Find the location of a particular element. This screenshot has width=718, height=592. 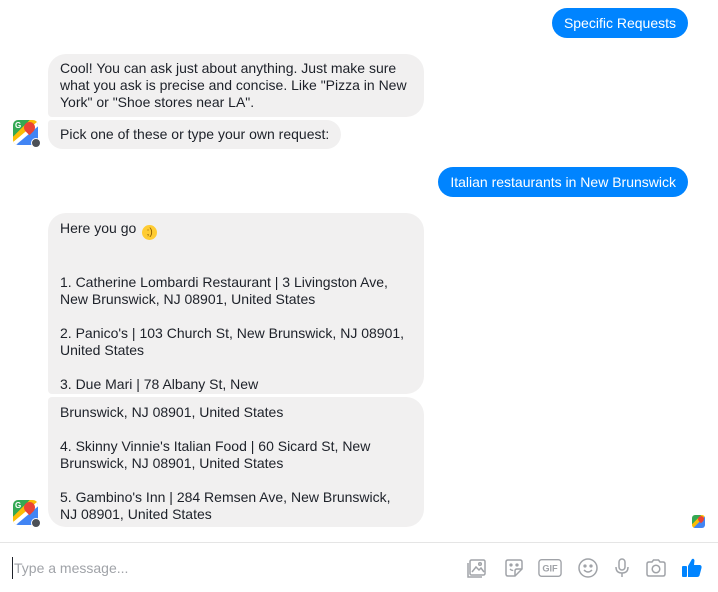

message-outgoing: Italian restaurants in New Brunswick is located at coordinates (563, 182).